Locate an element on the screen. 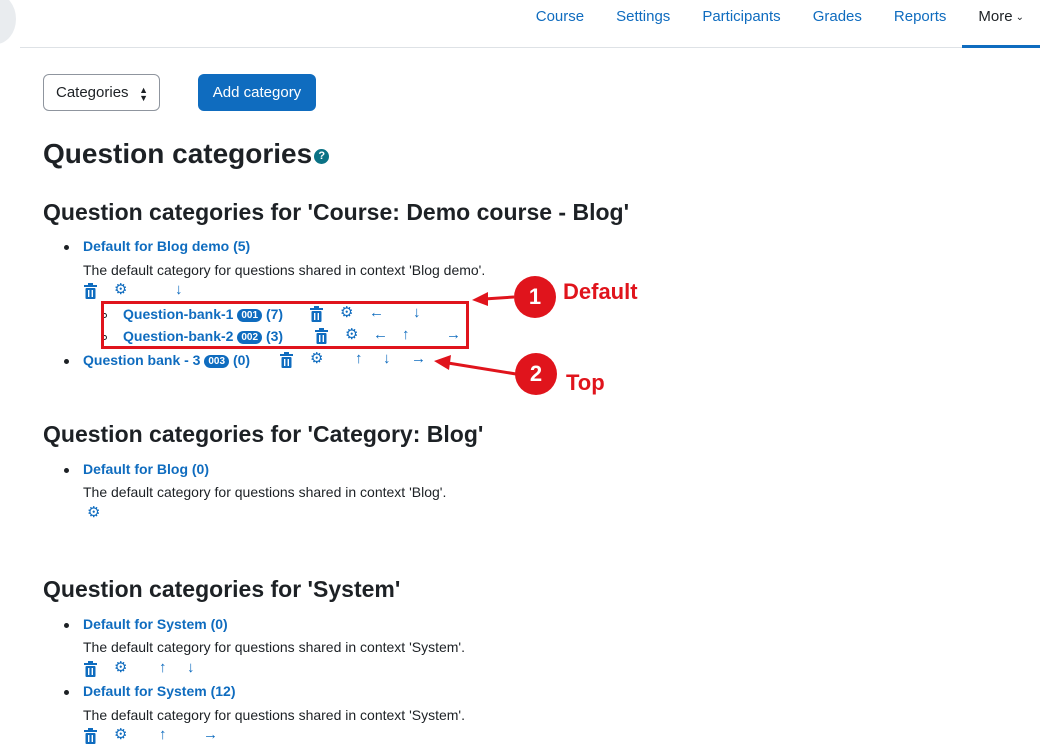  arrow-right-icon: → is located at coordinates (210, 735).